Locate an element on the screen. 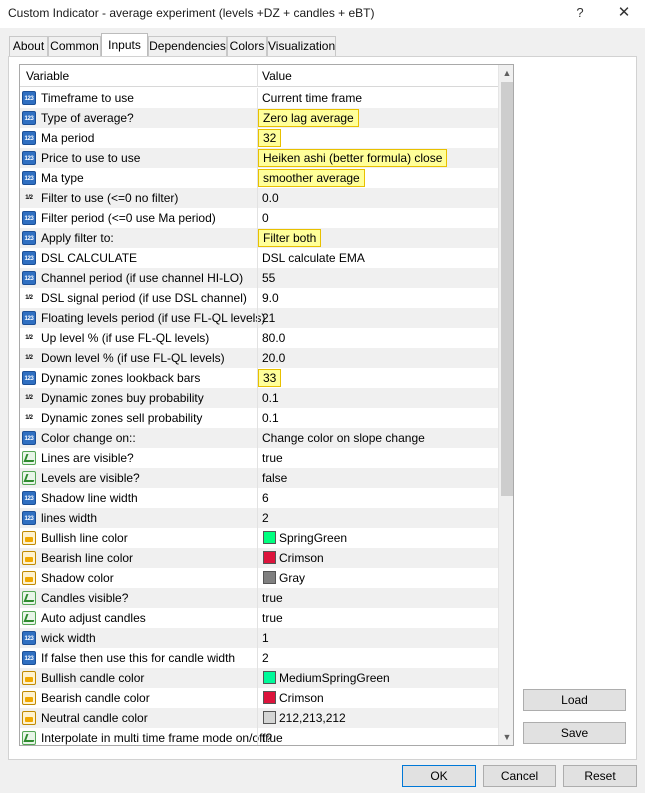  table-row: 123 Timeframe to use Current time frame is located at coordinates (259, 98).